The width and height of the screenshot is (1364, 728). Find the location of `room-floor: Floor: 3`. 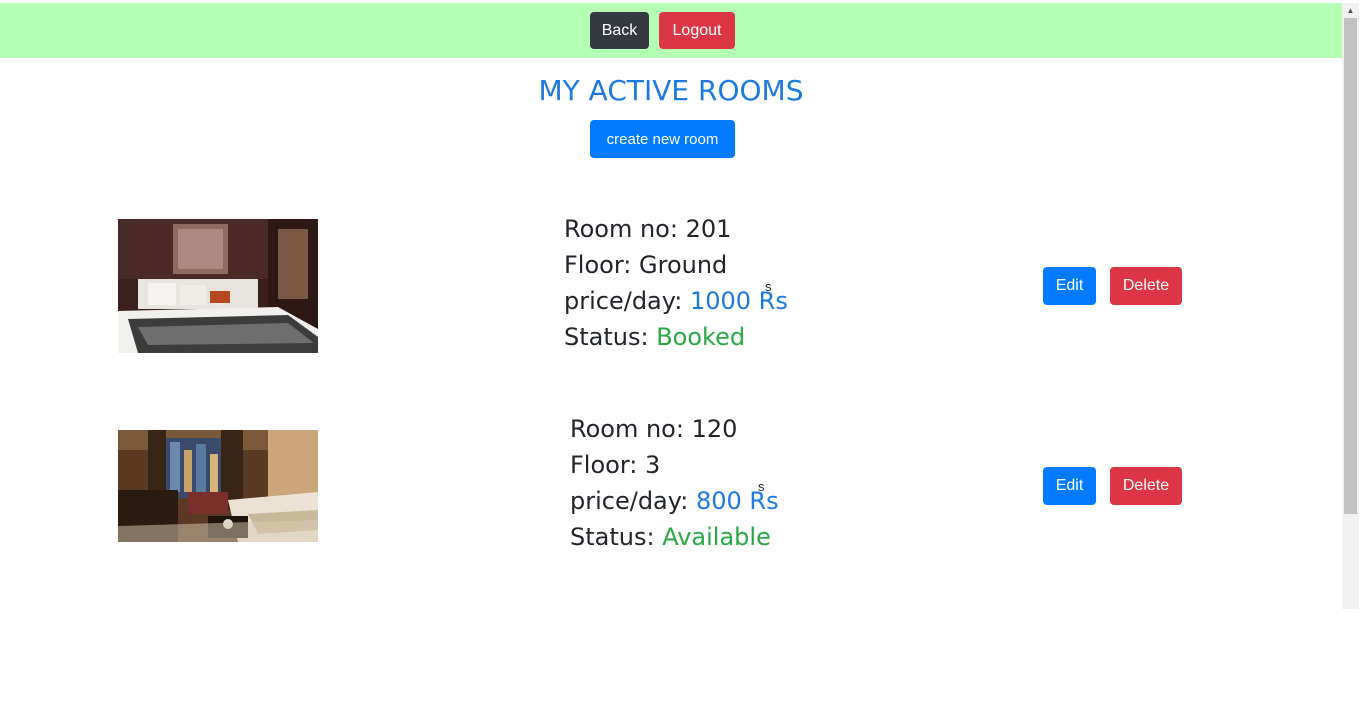

room-floor: Floor: 3 is located at coordinates (615, 465).